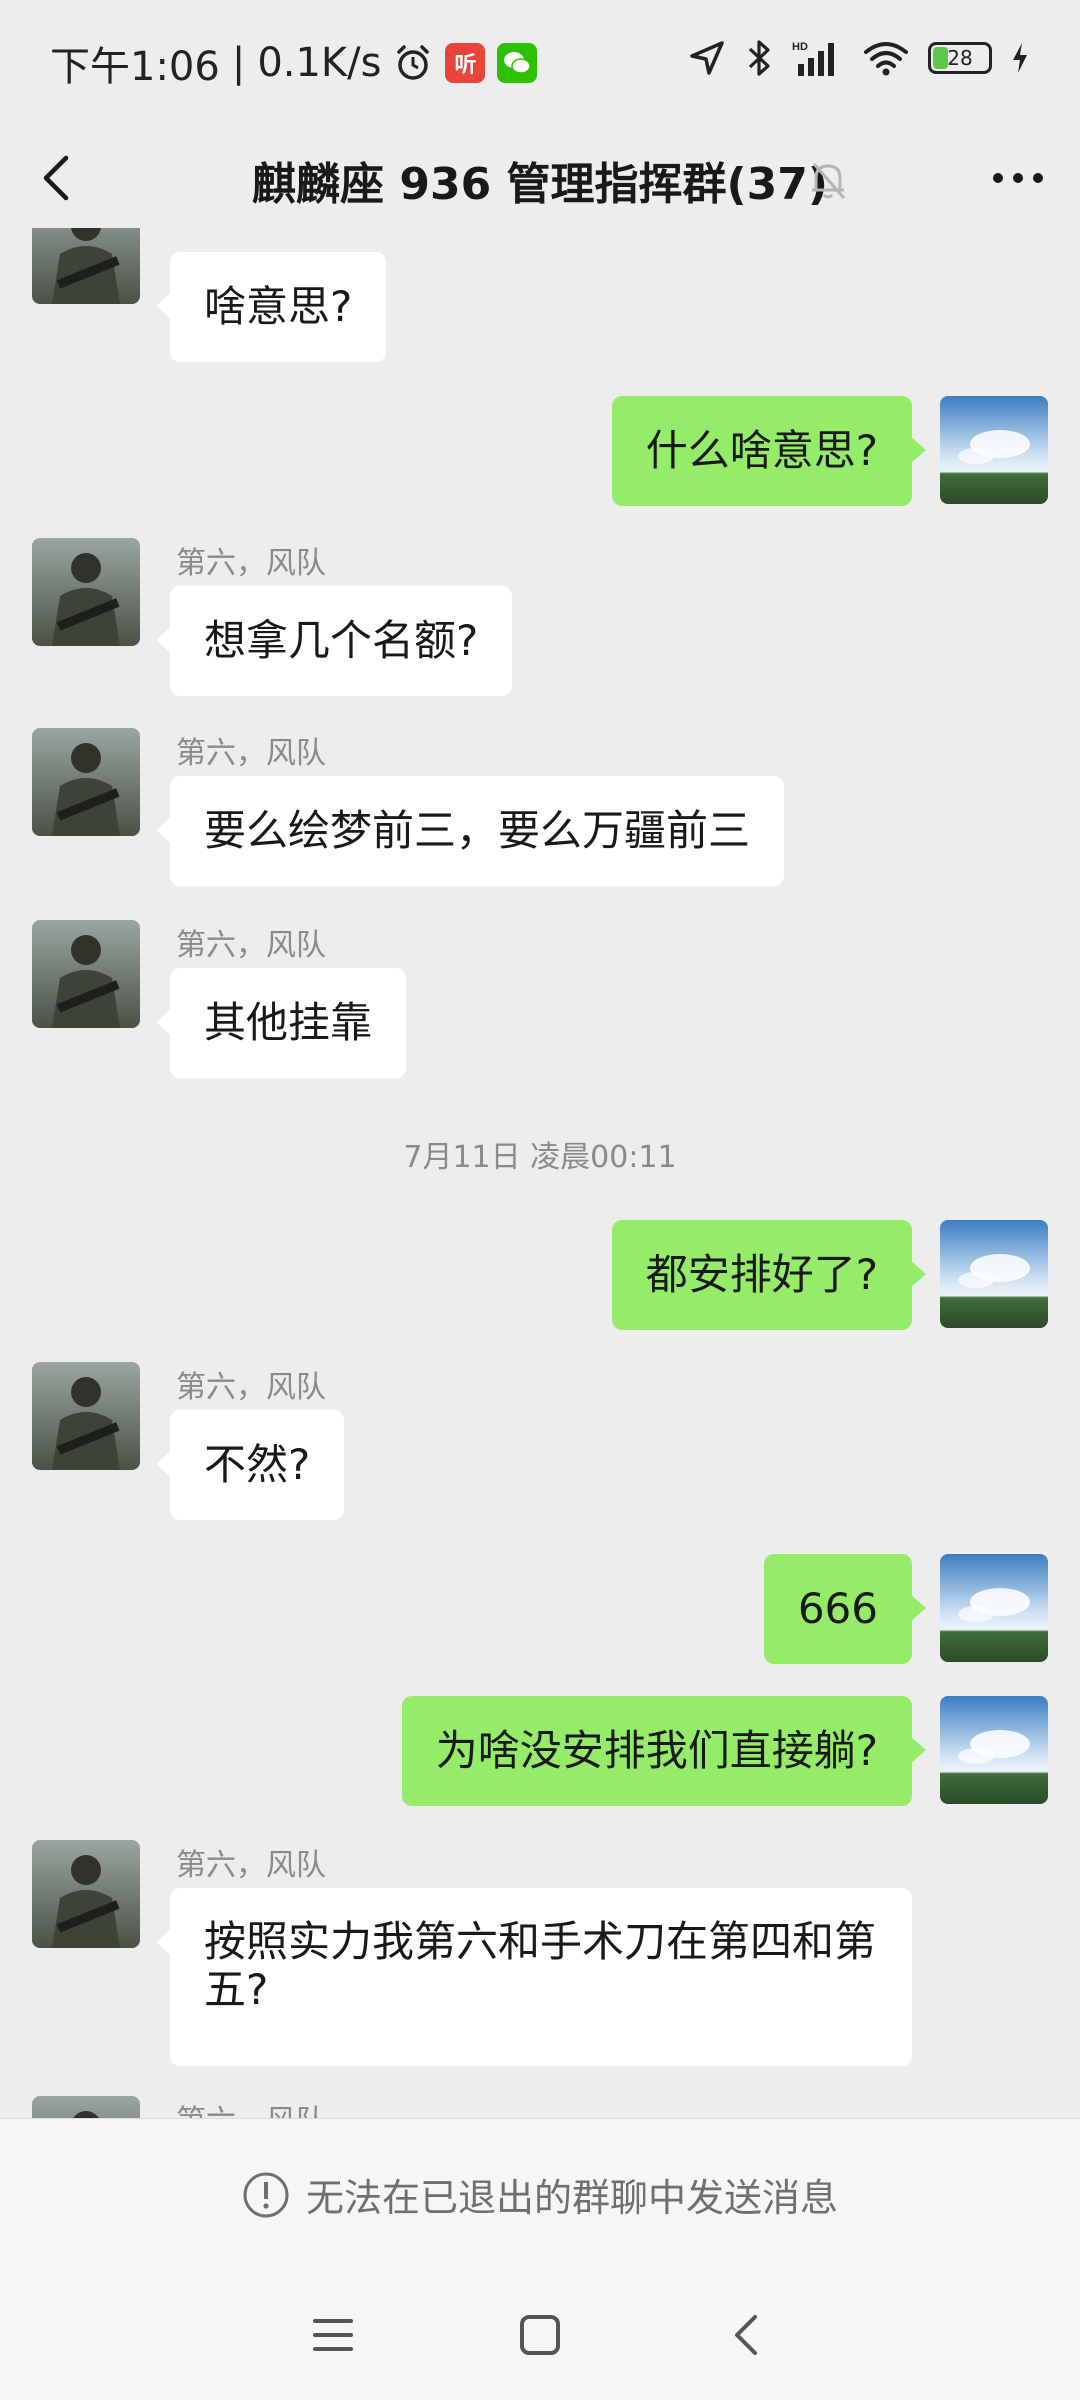 The height and width of the screenshot is (2400, 1080). I want to click on message-bubble-incoming: 要么绘梦前三，要么万疆前三, so click(470, 831).